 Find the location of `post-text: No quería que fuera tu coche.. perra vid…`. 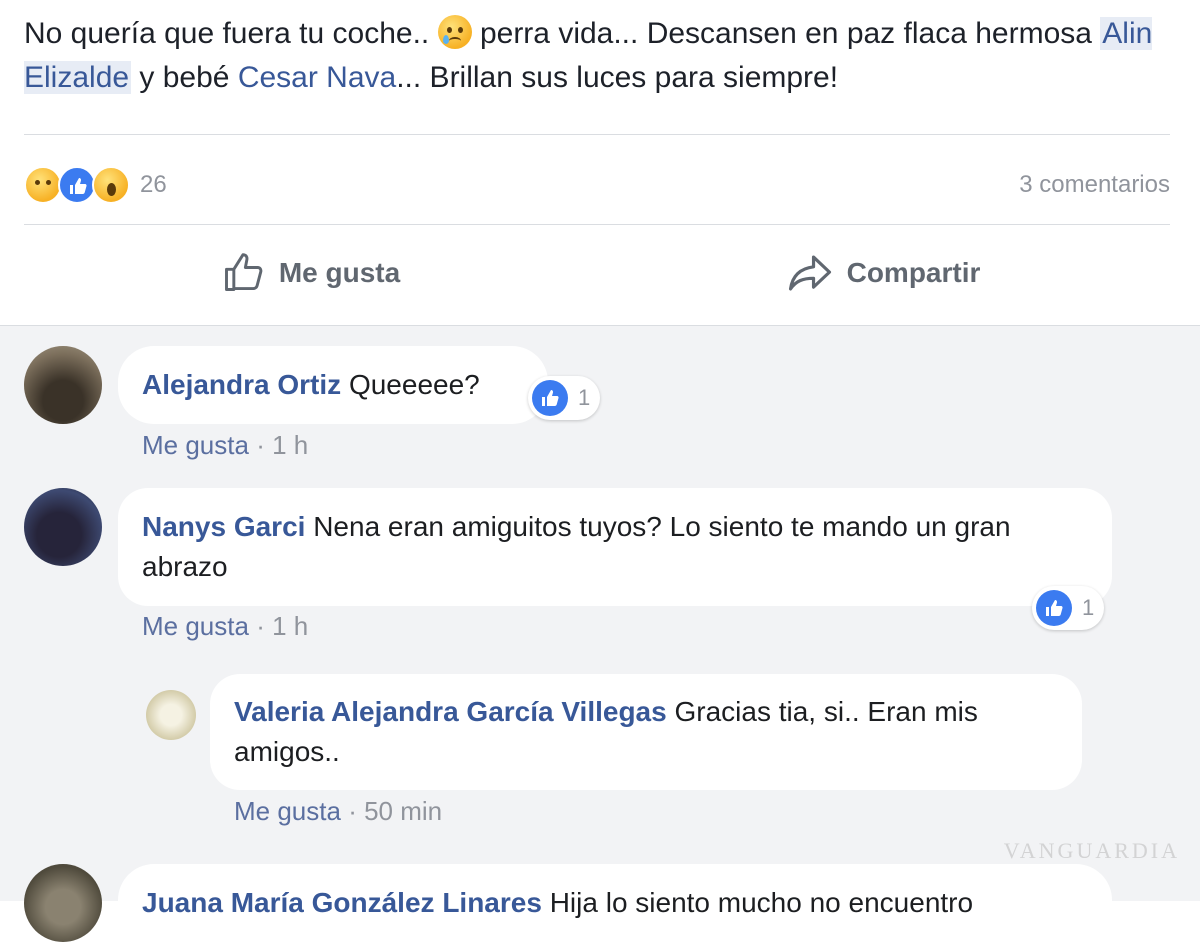

post-text: No quería que fuera tu coche.. perra vid… is located at coordinates (604, 56).